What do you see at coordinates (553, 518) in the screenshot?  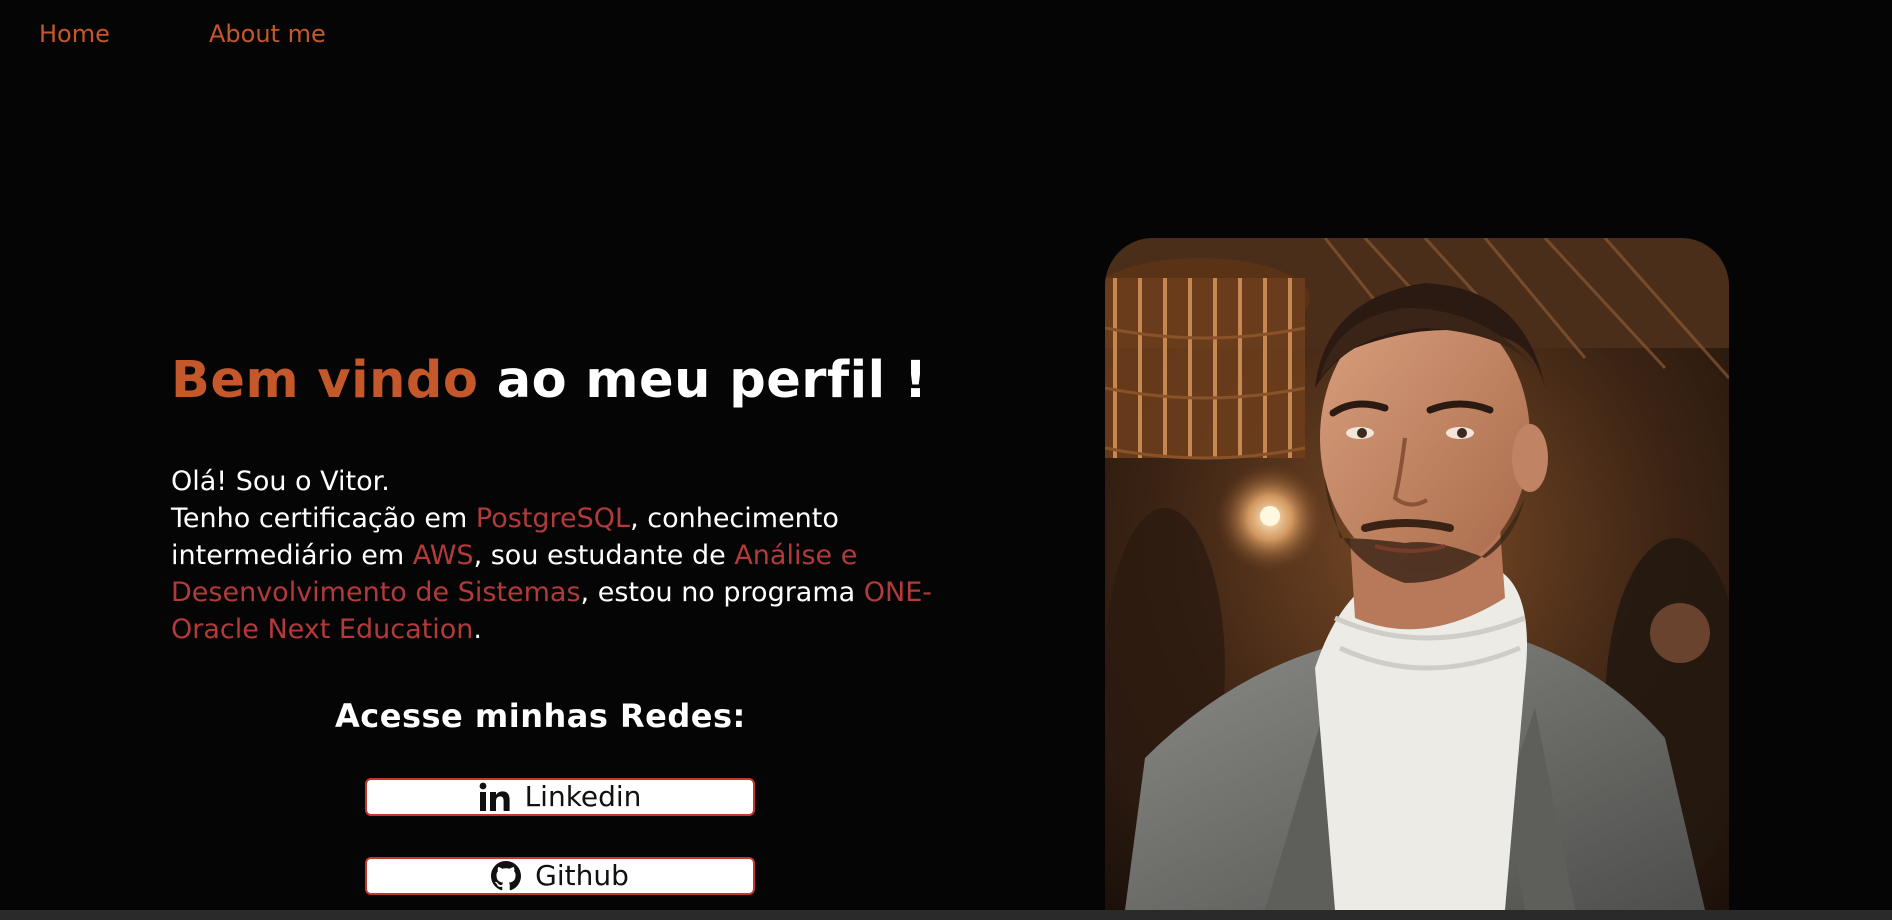 I see `highlight-postgresql: PostgreSQL` at bounding box center [553, 518].